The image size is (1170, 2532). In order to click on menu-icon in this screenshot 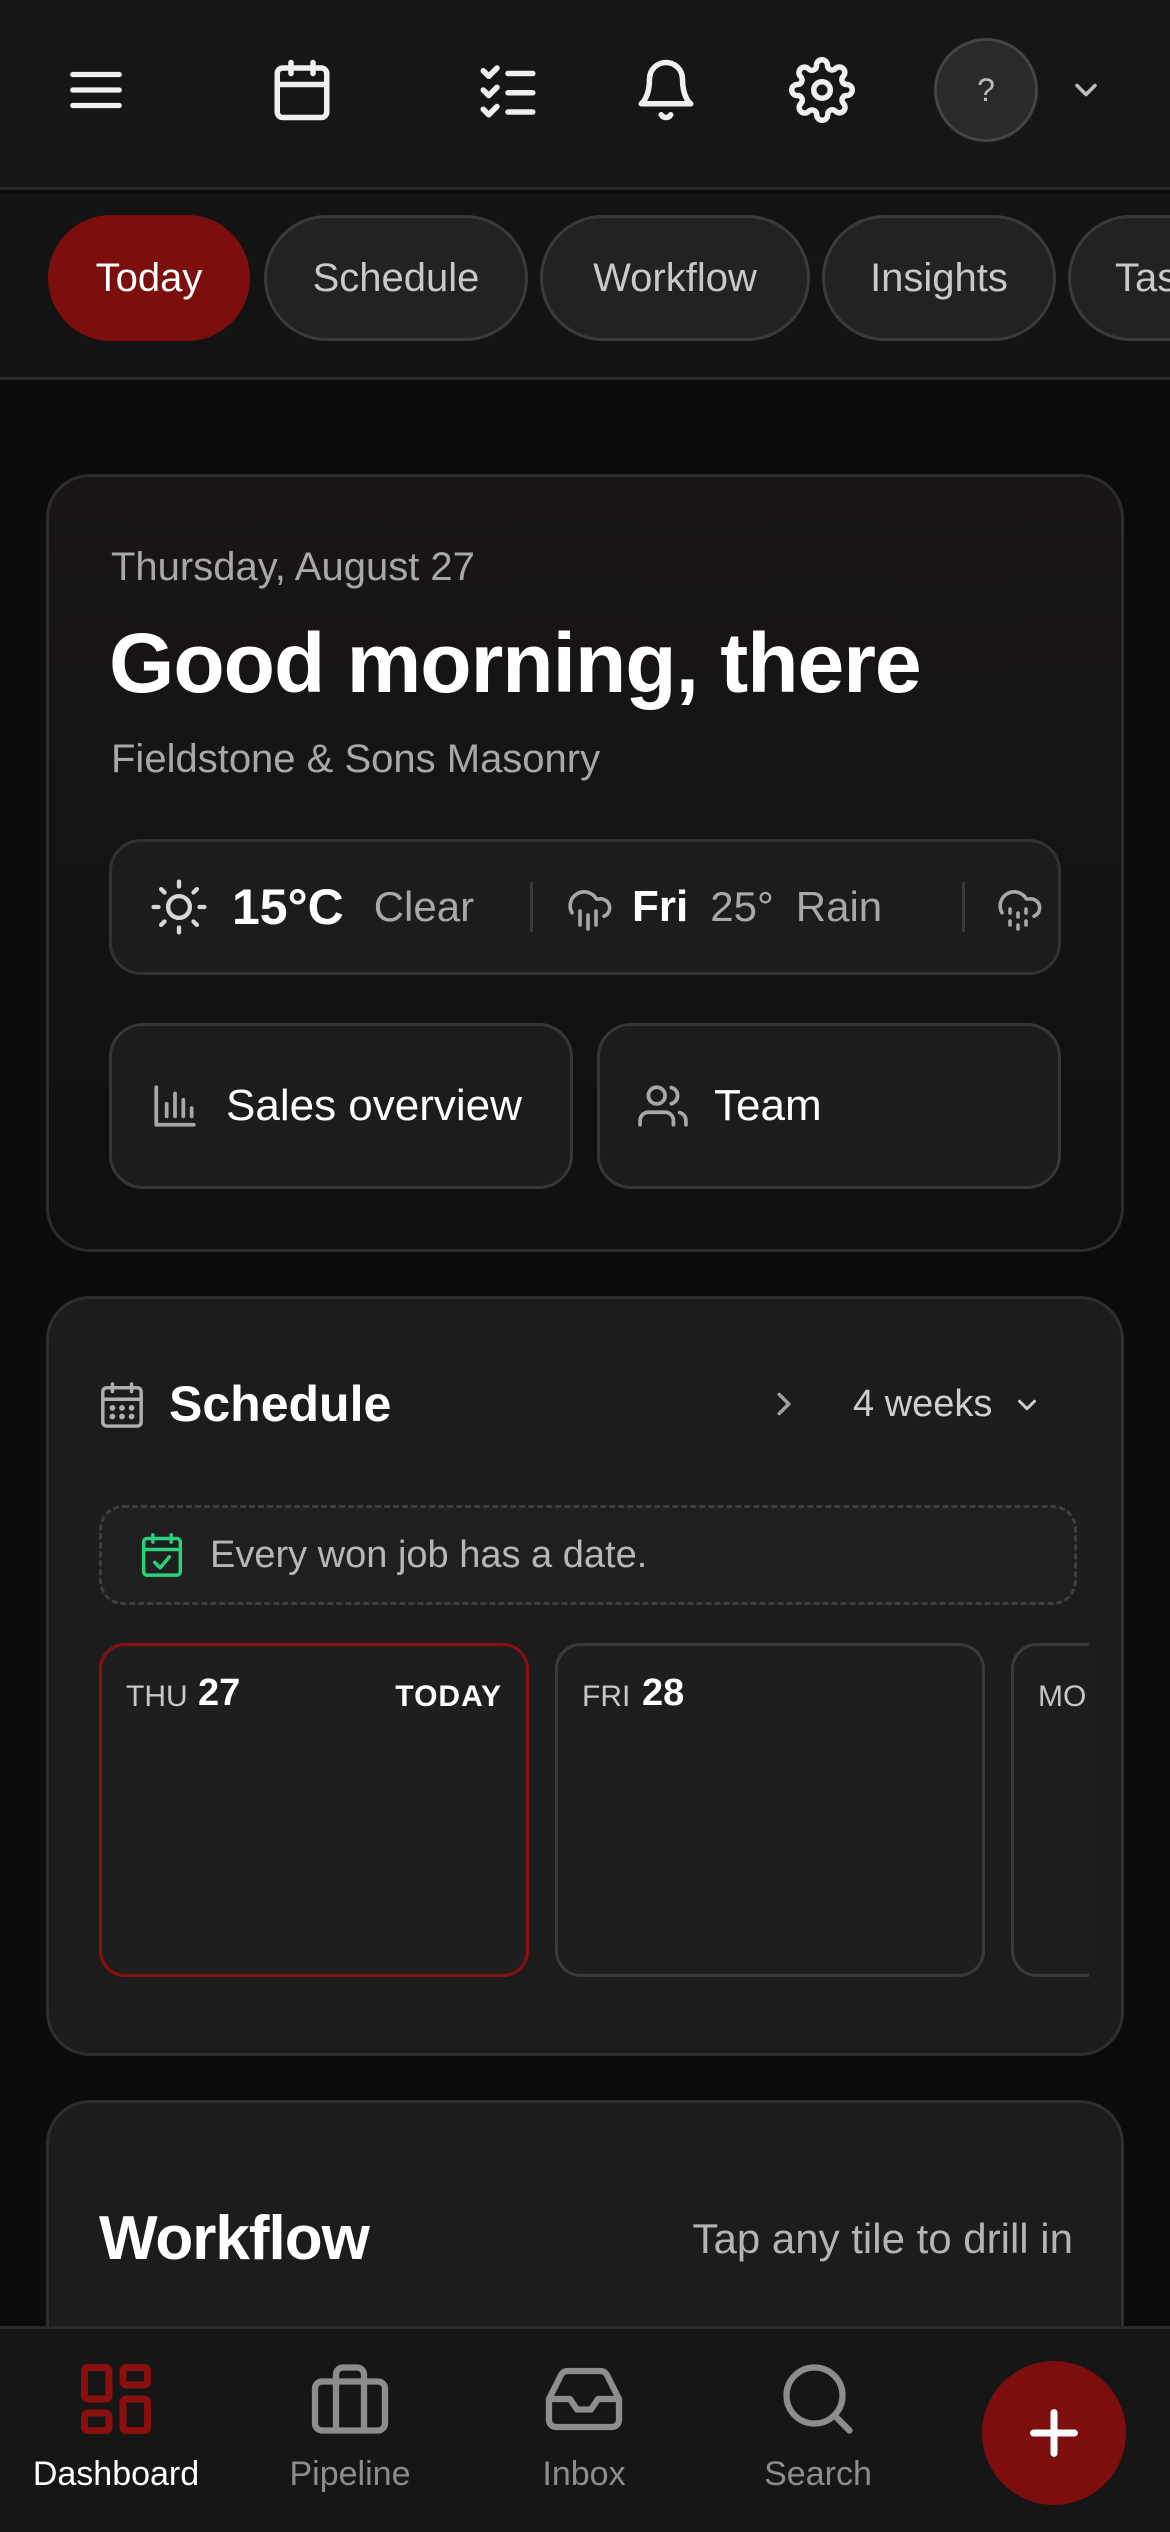, I will do `click(96, 90)`.